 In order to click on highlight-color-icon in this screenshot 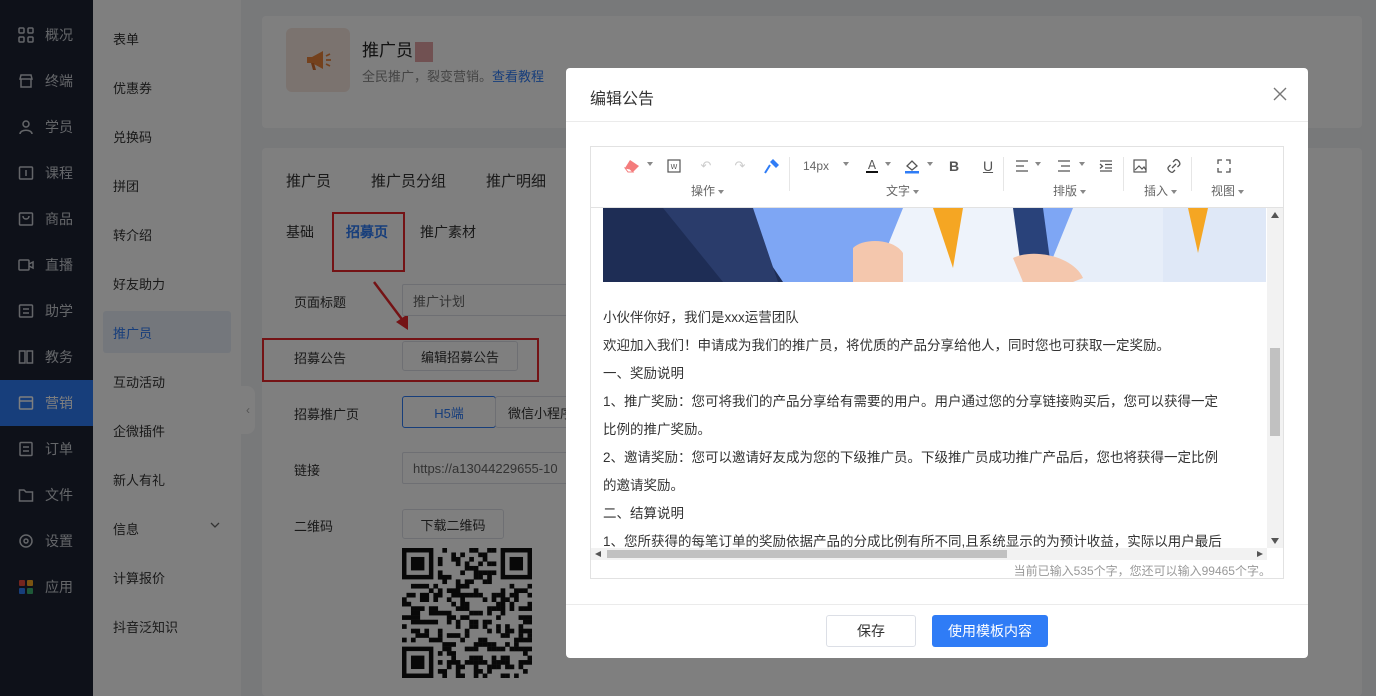, I will do `click(912, 166)`.